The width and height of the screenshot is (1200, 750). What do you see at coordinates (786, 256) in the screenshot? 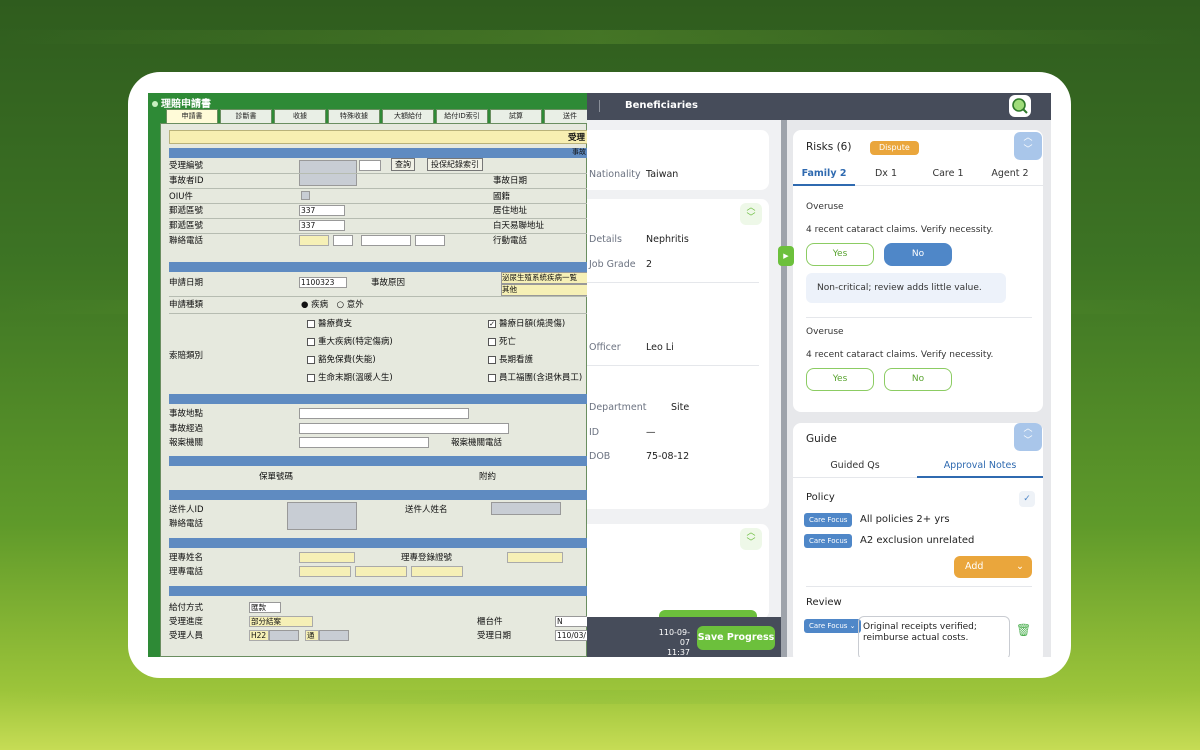
I see `expand-arrow-icon: ▶` at bounding box center [786, 256].